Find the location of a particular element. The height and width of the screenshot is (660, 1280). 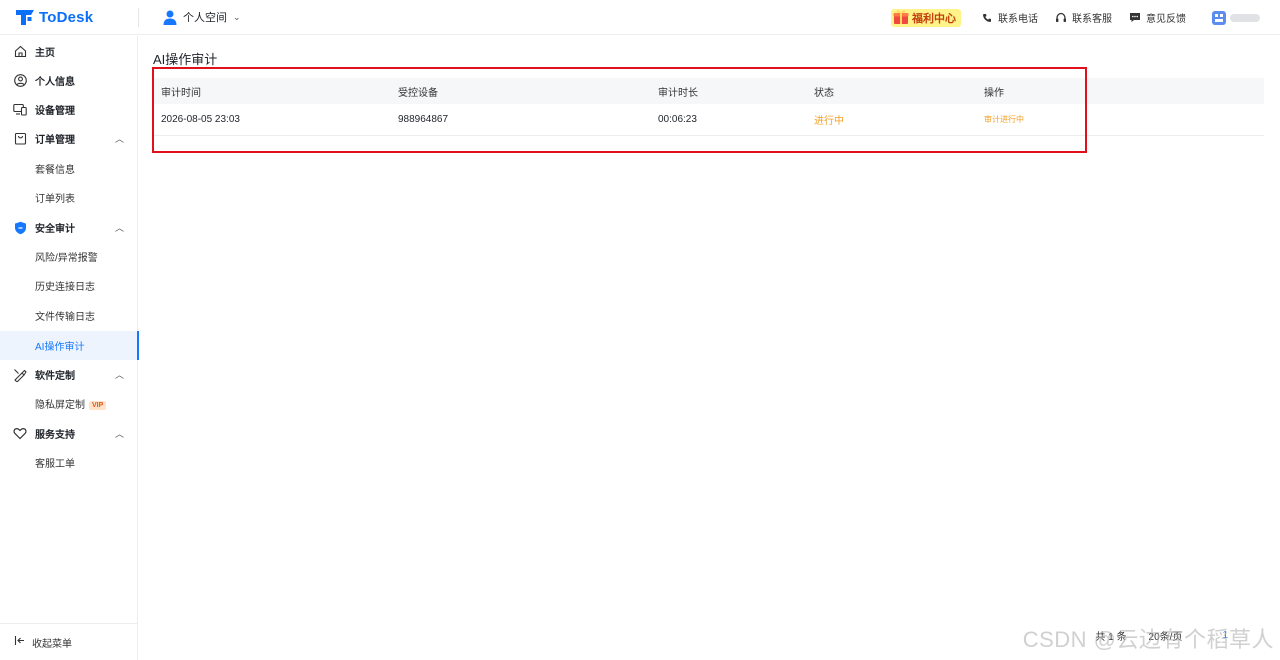

sidebar-item-devices: 设备管理 is located at coordinates (69, 109).